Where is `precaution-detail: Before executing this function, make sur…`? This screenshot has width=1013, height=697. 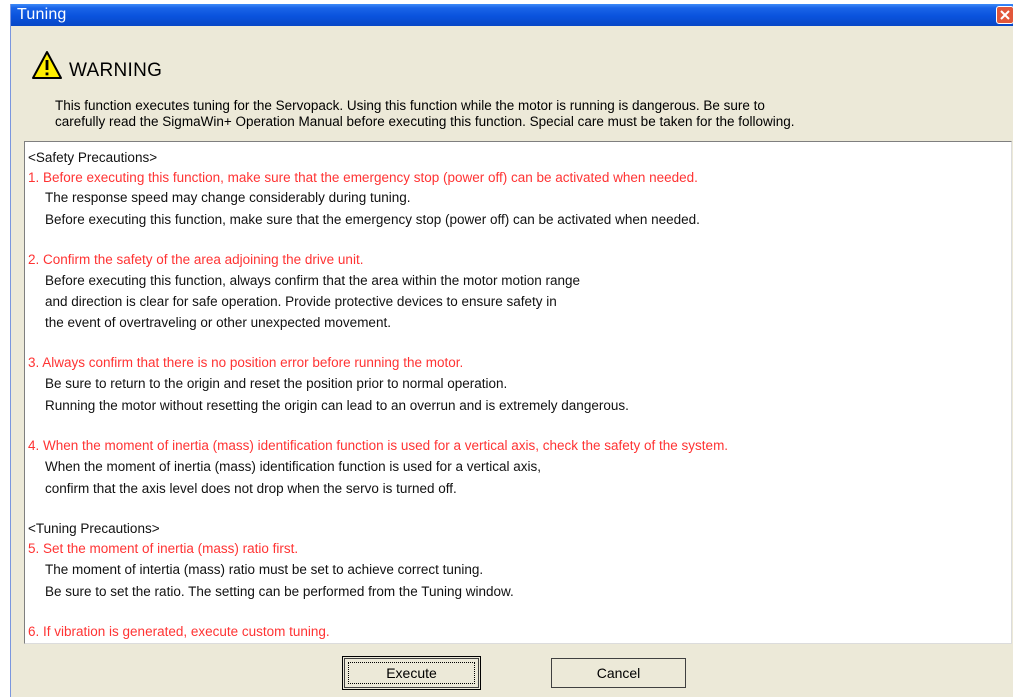 precaution-detail: Before executing this function, make sur… is located at coordinates (372, 219).